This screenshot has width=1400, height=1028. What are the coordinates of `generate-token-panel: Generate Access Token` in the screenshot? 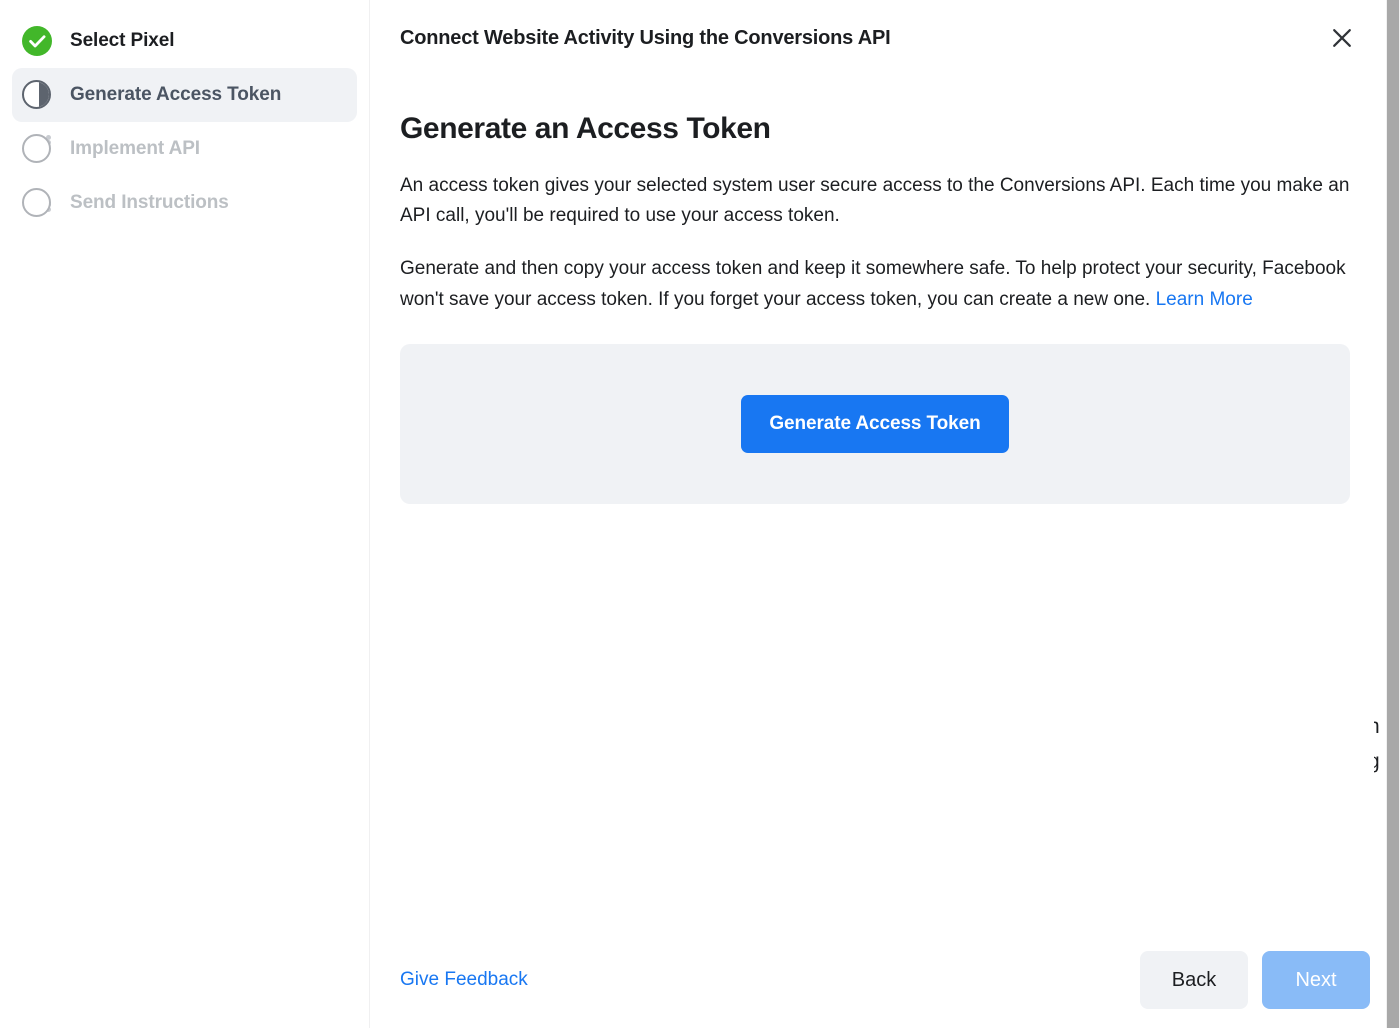 It's located at (875, 423).